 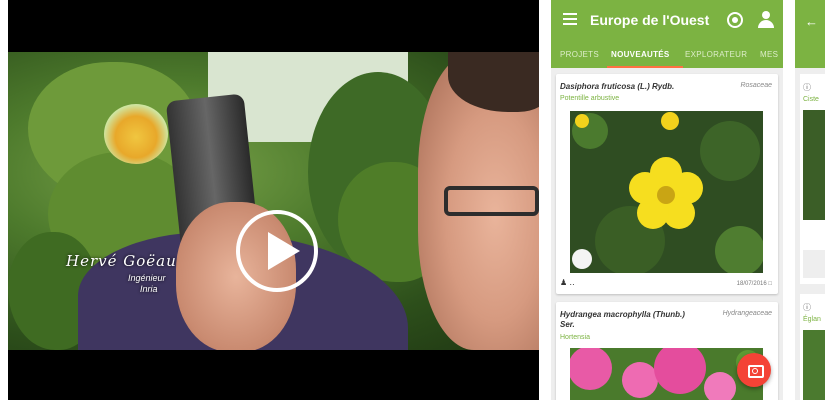 What do you see at coordinates (756, 85) in the screenshot?
I see `family-name: Rosaceae` at bounding box center [756, 85].